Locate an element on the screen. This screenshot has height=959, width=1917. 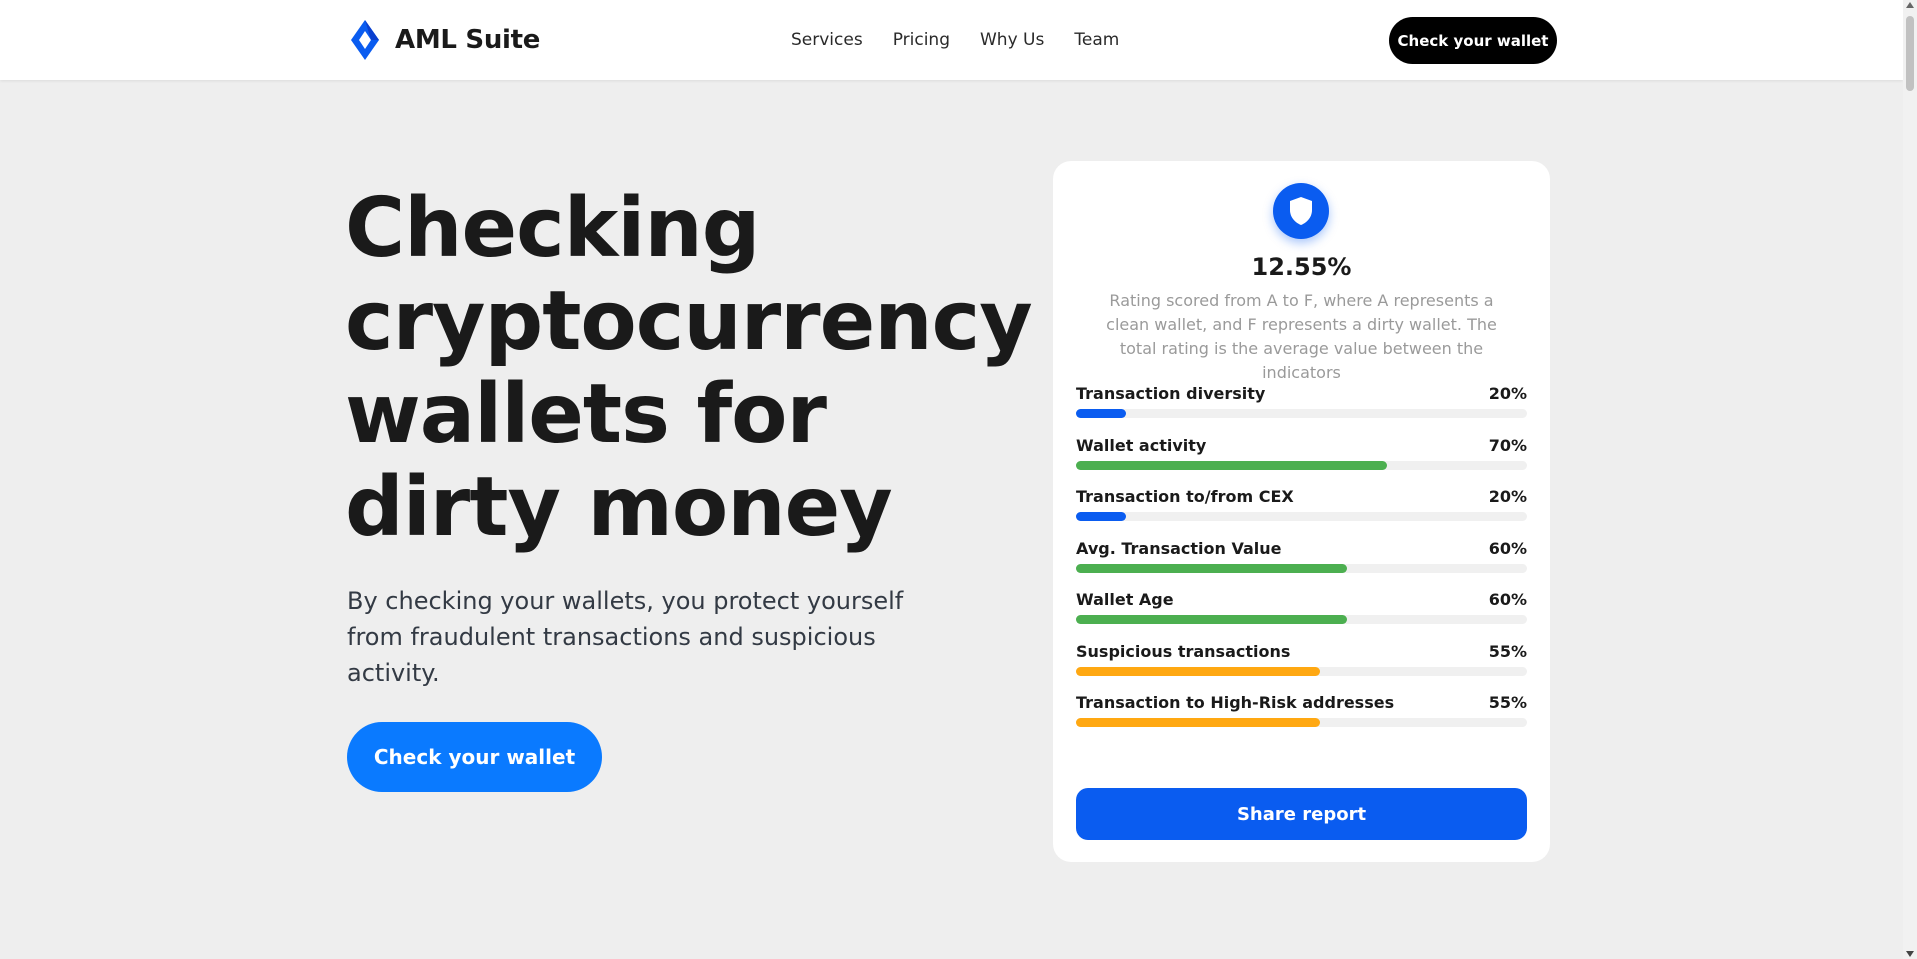
metric-row: Wallet Age 60% is located at coordinates (1301, 616).